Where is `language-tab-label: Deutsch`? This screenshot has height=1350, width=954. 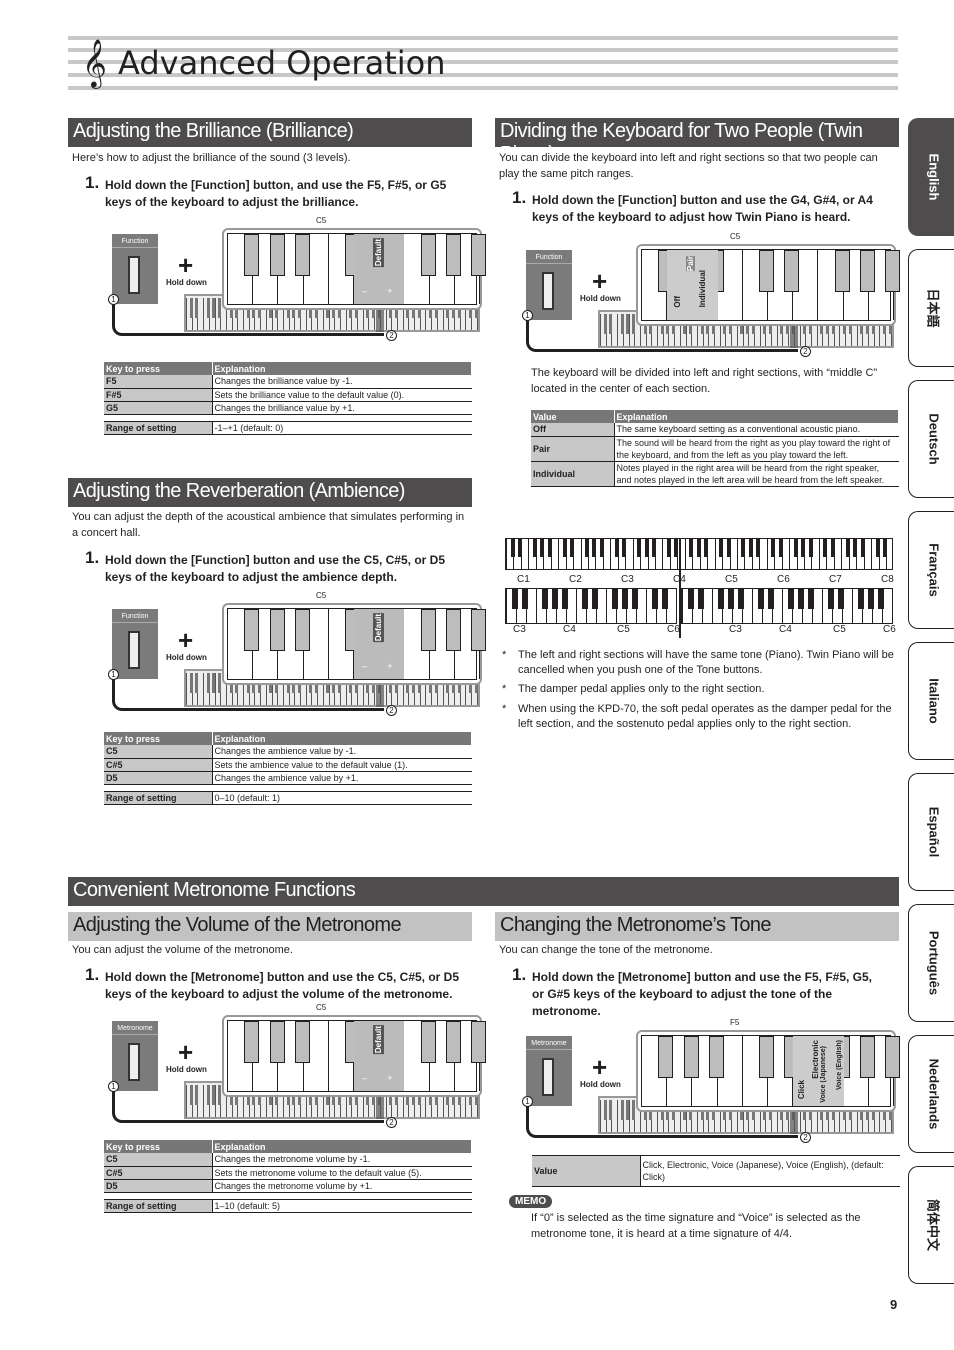 language-tab-label: Deutsch is located at coordinates (933, 439).